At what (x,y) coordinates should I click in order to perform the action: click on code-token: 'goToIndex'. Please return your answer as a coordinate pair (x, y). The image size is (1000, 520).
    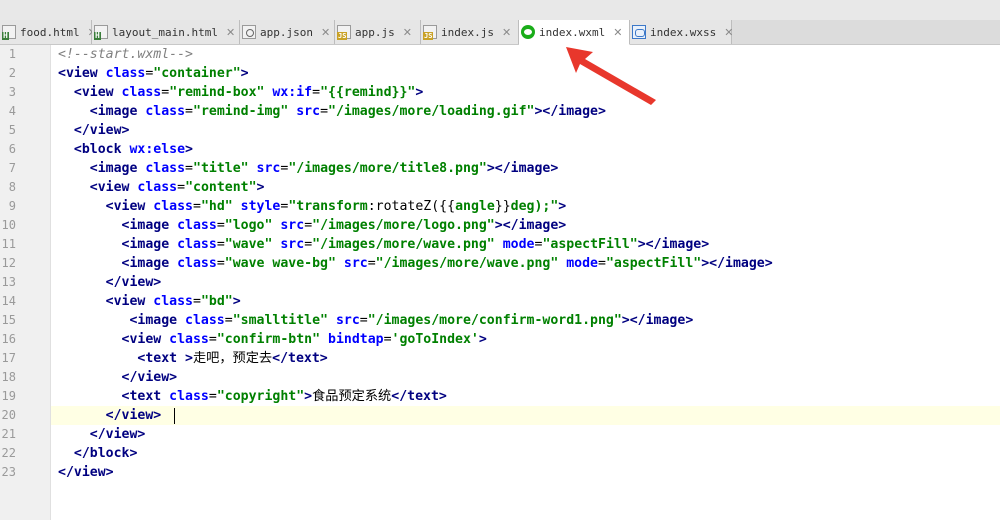
    Looking at the image, I should click on (435, 339).